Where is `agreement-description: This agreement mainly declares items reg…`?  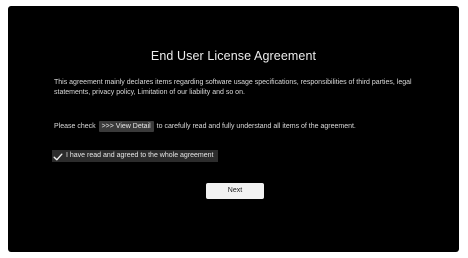
agreement-description: This agreement mainly declares items reg… is located at coordinates (233, 87).